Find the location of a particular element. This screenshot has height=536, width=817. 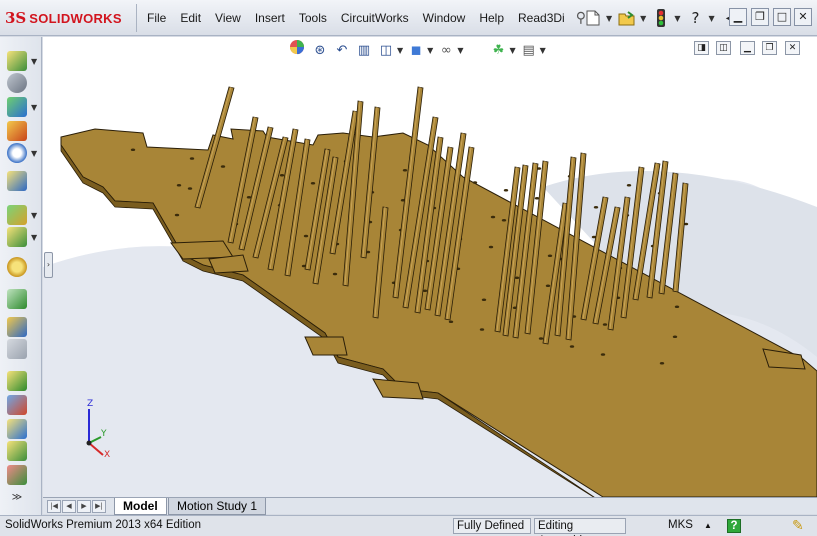

assembly-features-icon is located at coordinates (17, 215).